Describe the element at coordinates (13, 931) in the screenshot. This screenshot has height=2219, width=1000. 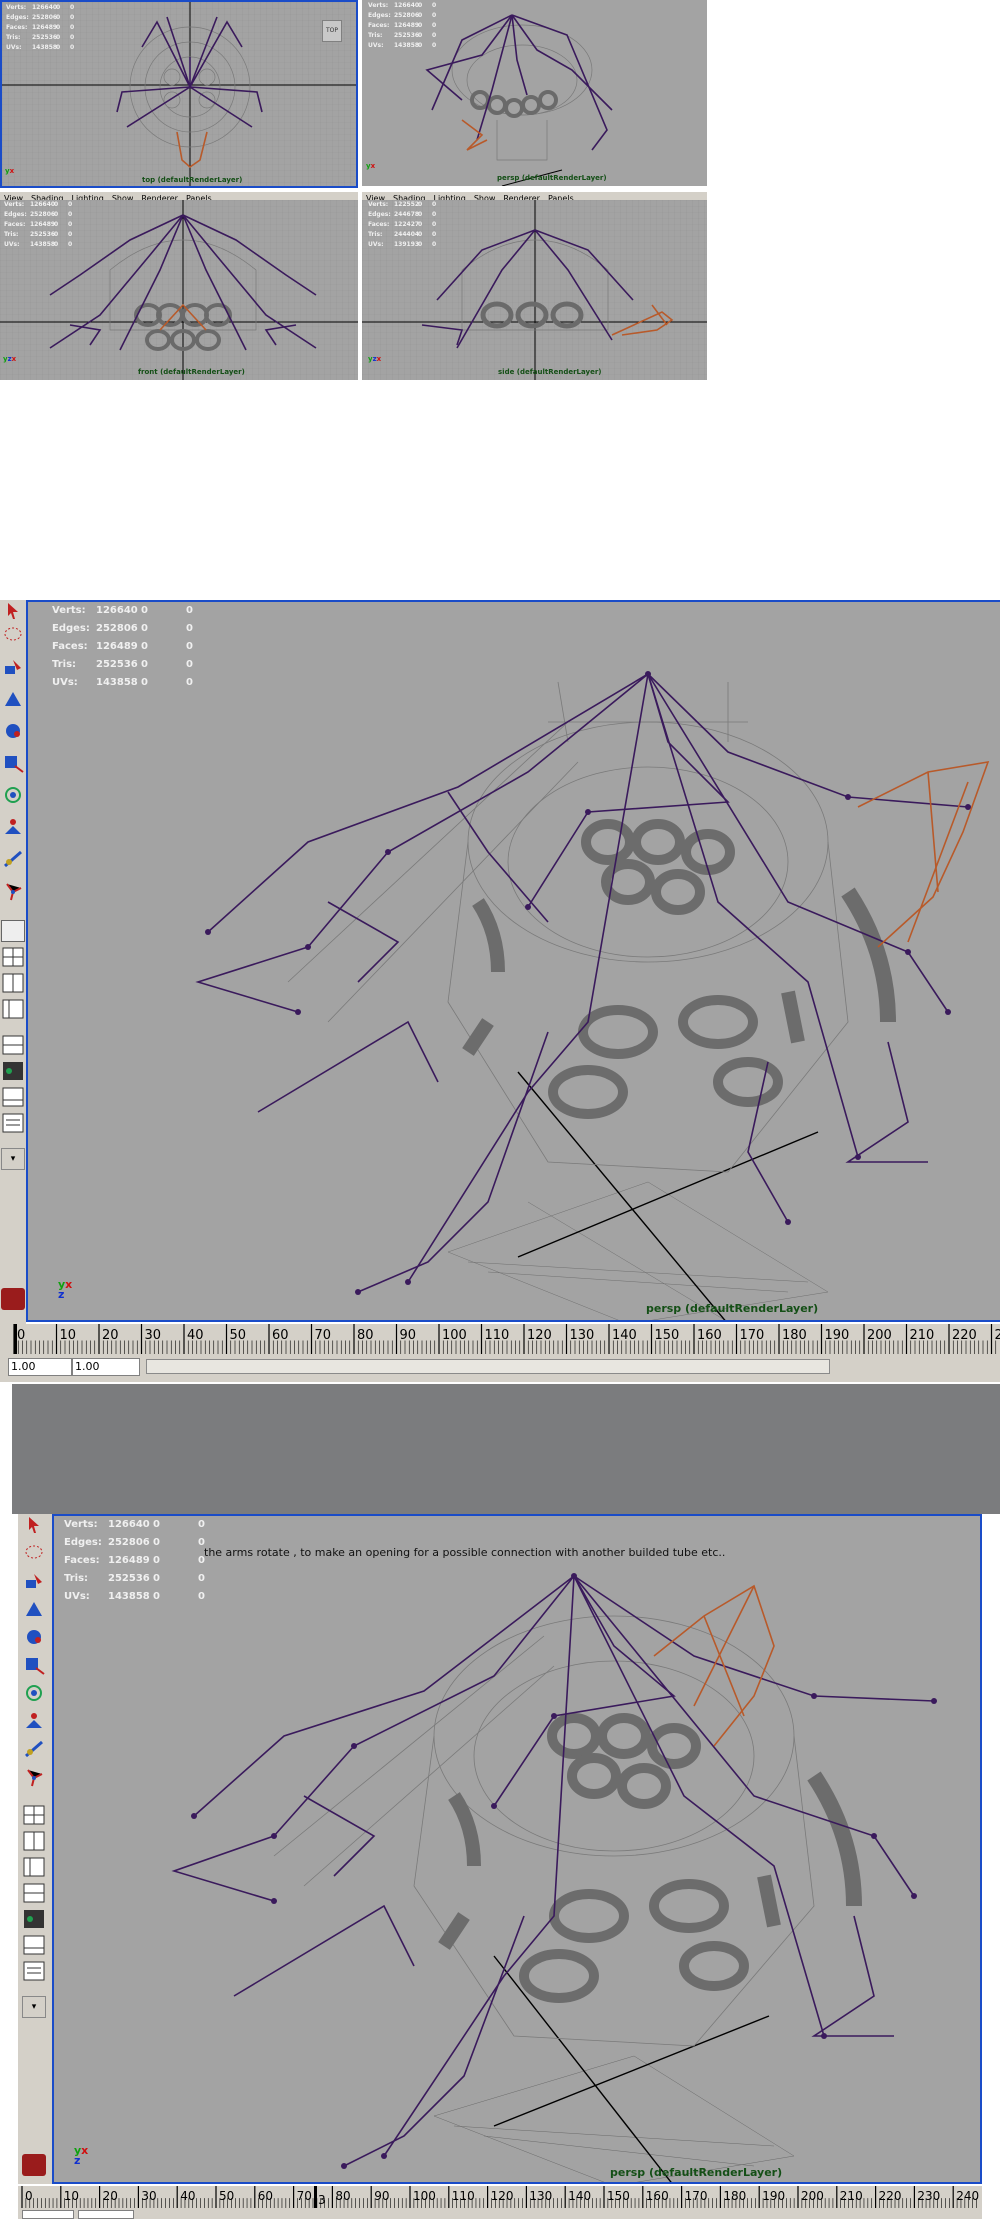
I see `layout-single-icon` at that location.